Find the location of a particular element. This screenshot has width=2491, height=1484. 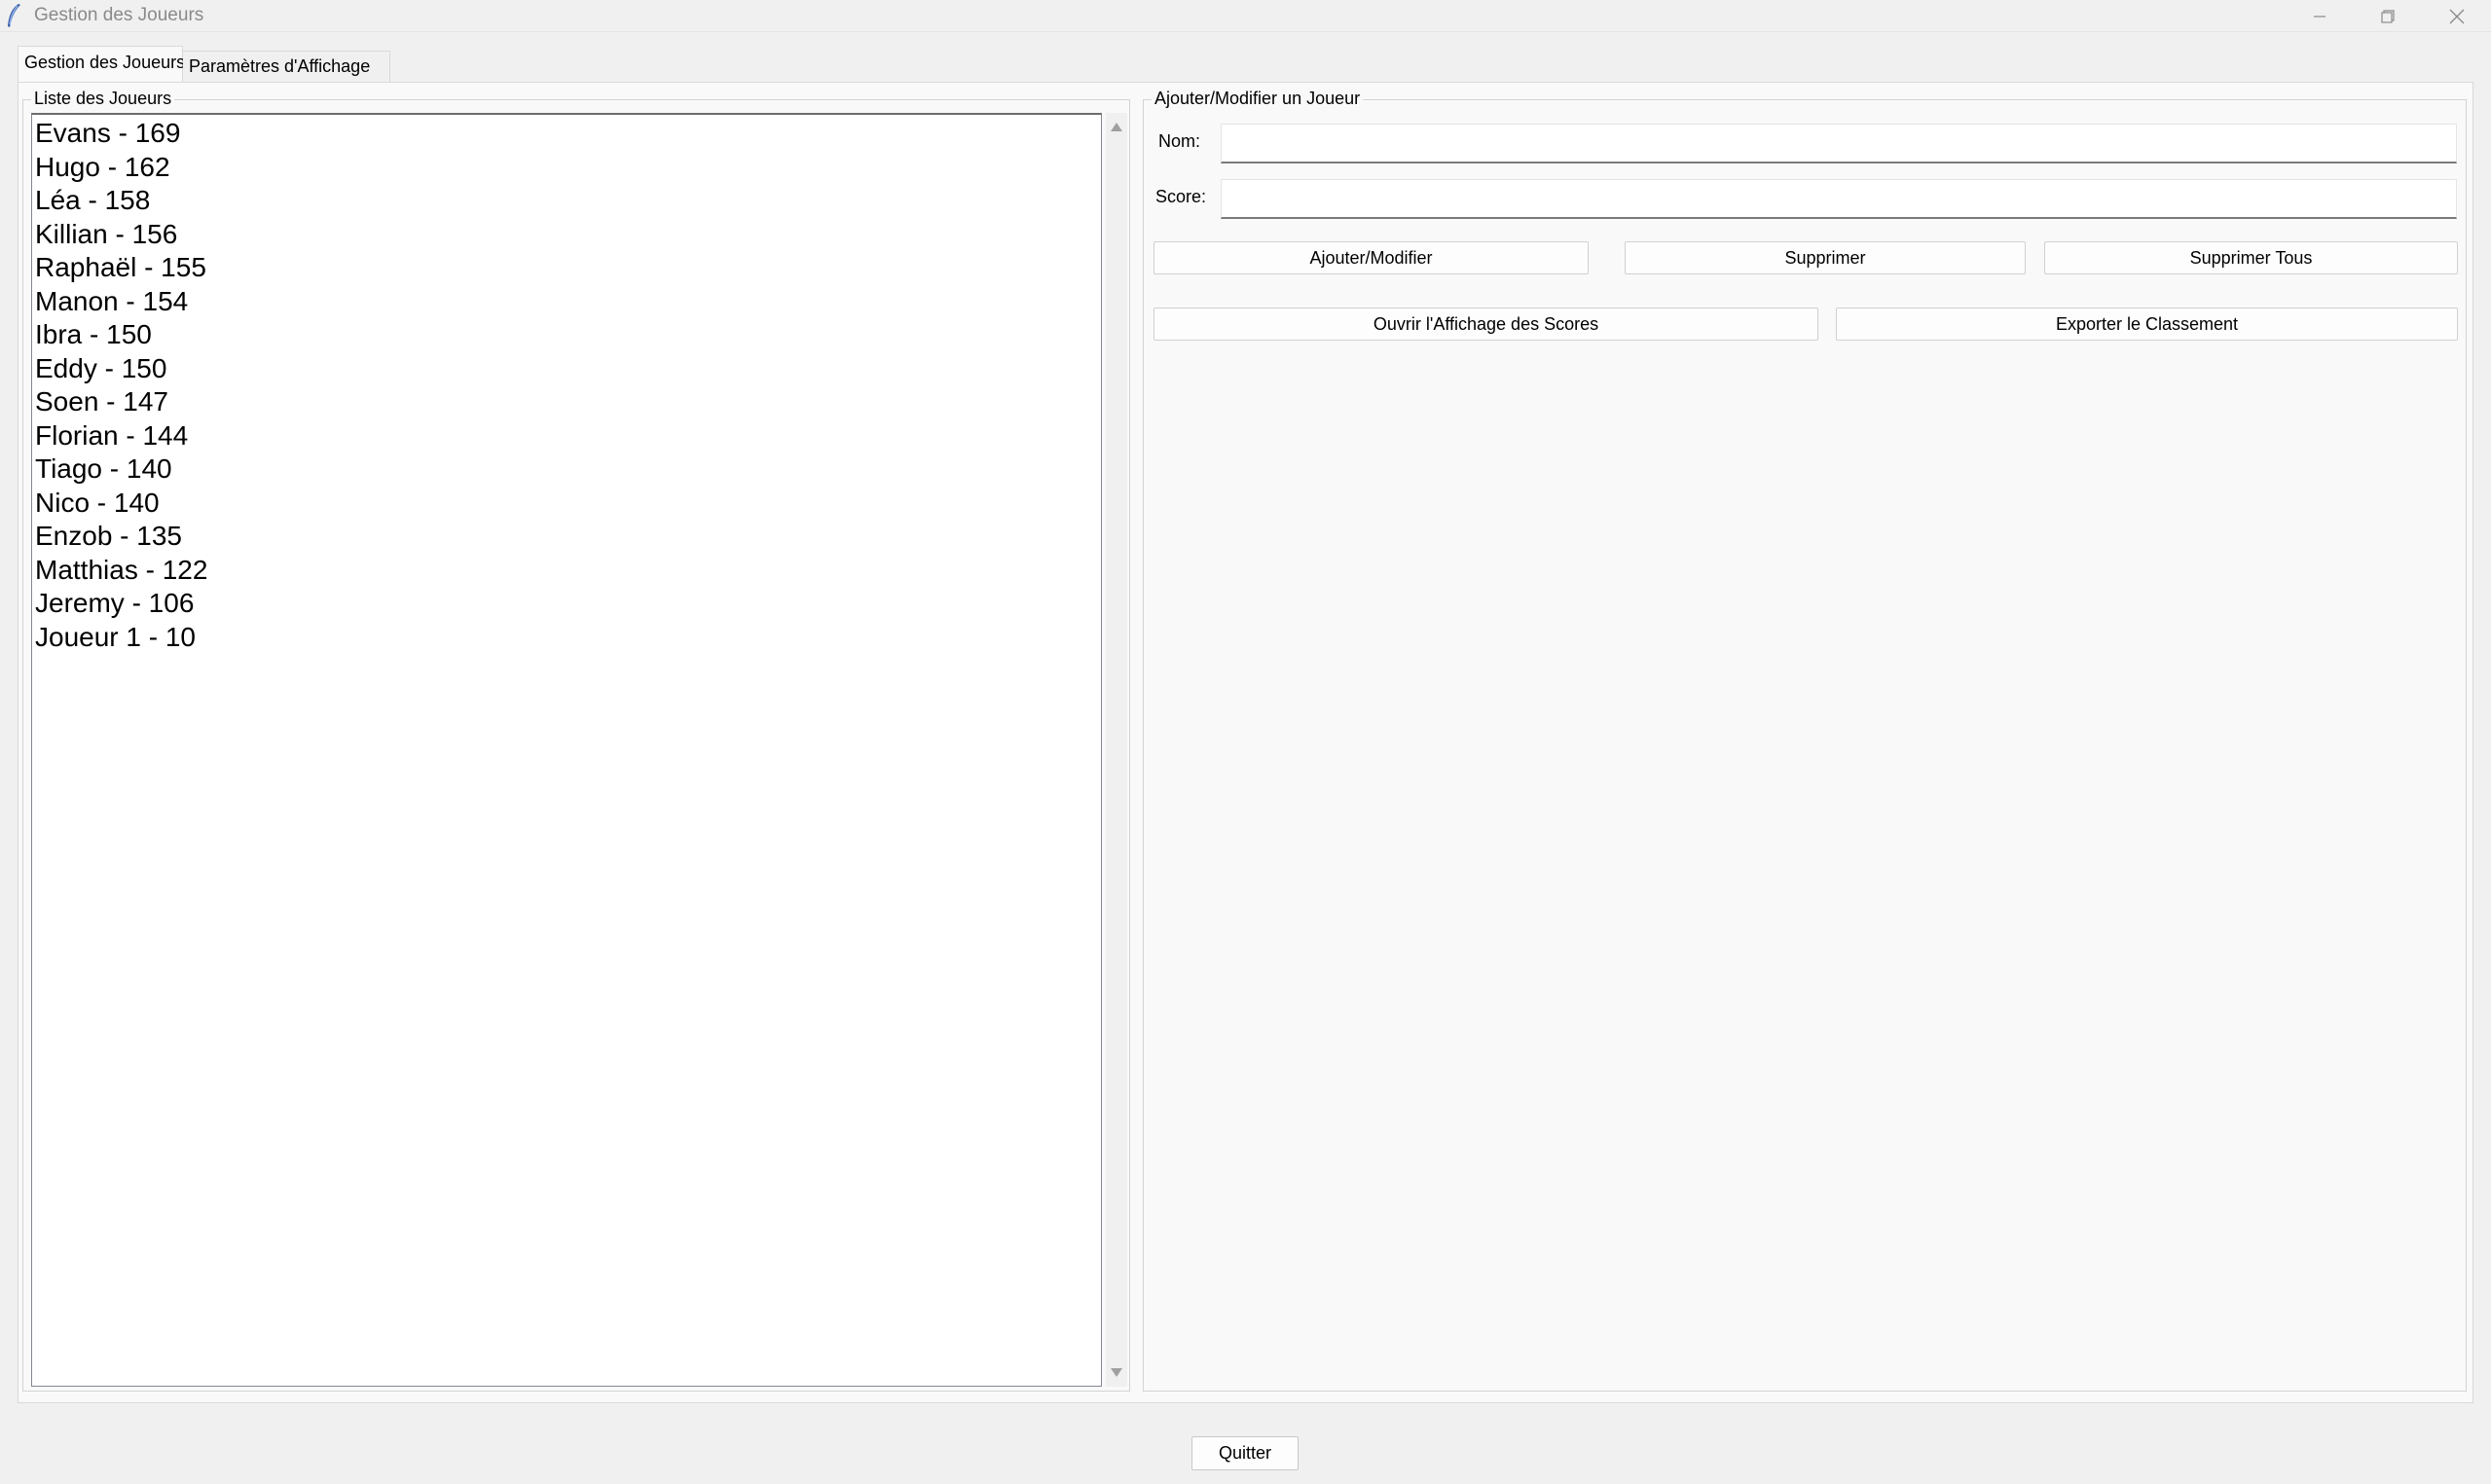

list-item: Hugo - 162 is located at coordinates (566, 168).